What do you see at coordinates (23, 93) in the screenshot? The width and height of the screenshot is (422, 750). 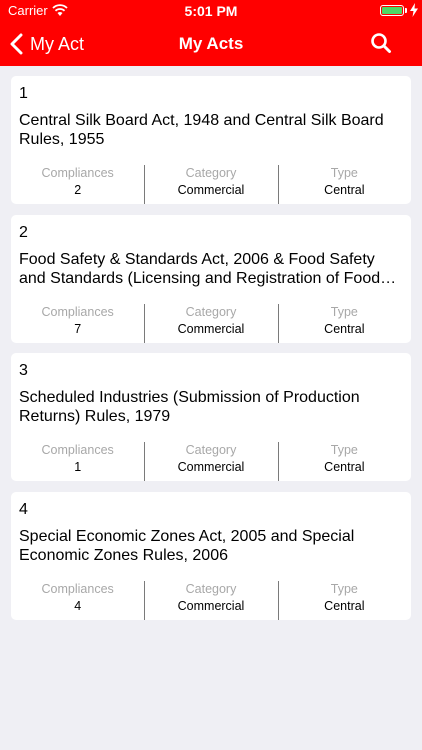 I see `act-number: 1` at bounding box center [23, 93].